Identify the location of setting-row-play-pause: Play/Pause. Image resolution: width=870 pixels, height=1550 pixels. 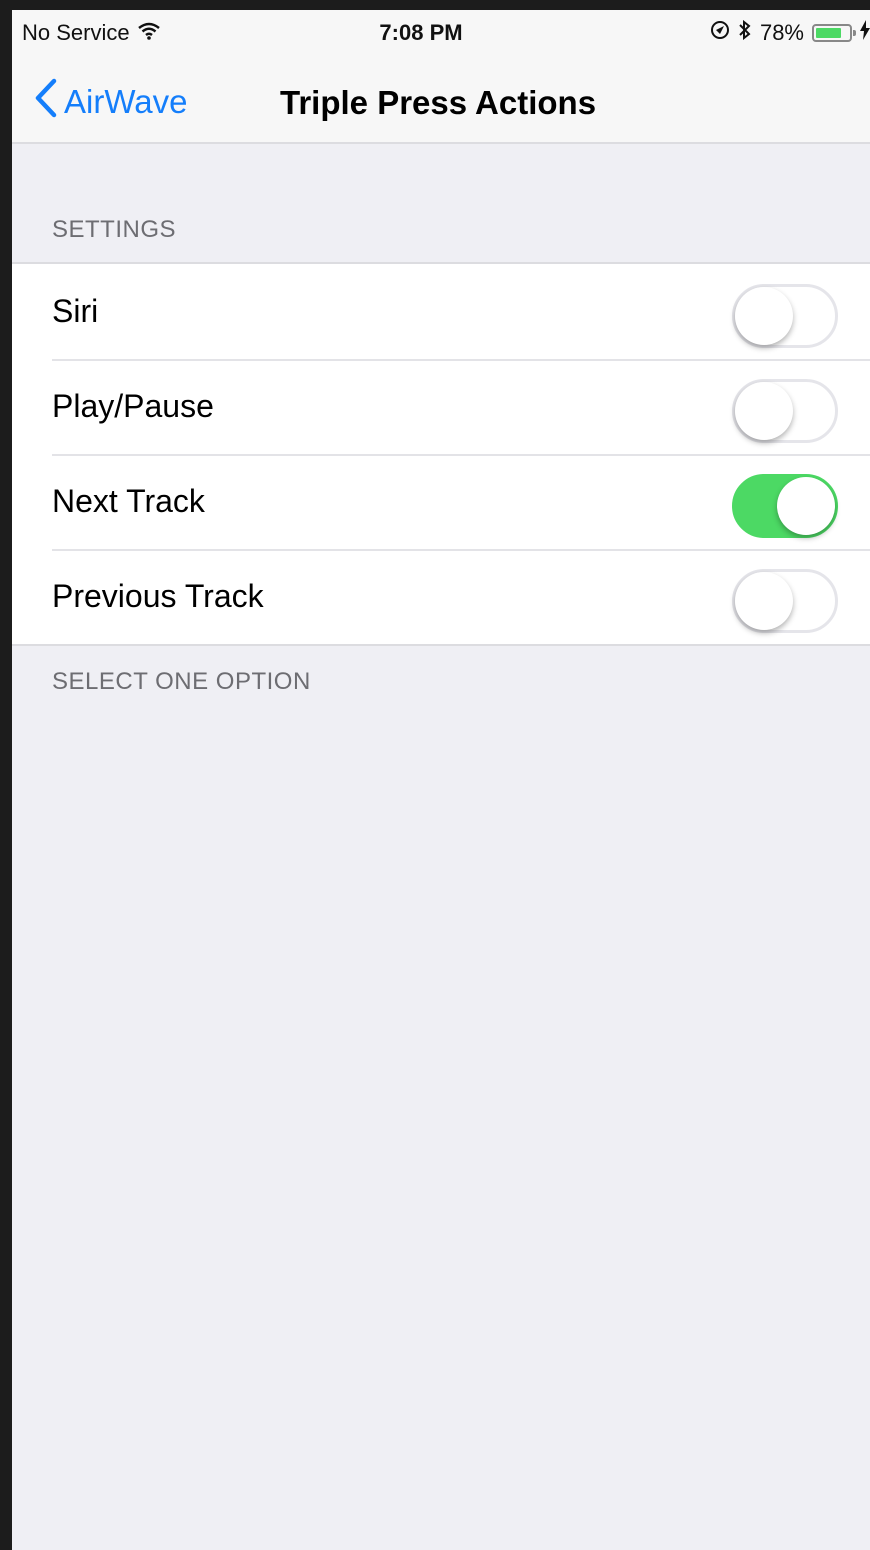
(441, 406).